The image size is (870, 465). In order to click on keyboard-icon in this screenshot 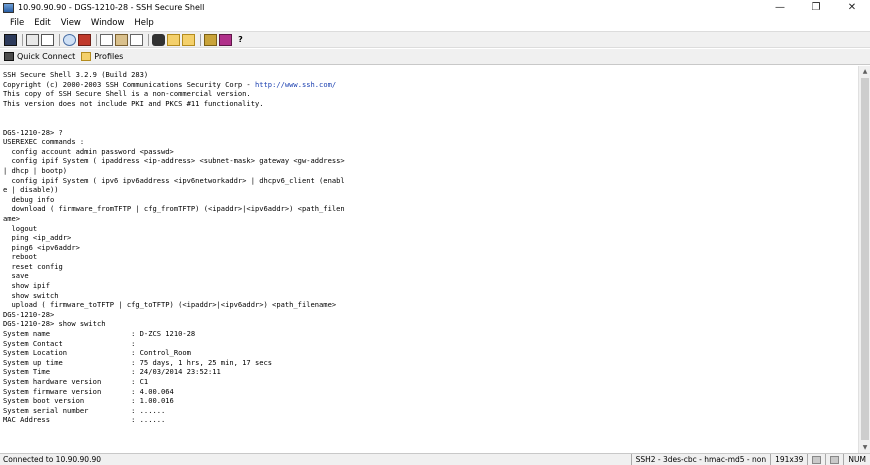, I will do `click(817, 459)`.